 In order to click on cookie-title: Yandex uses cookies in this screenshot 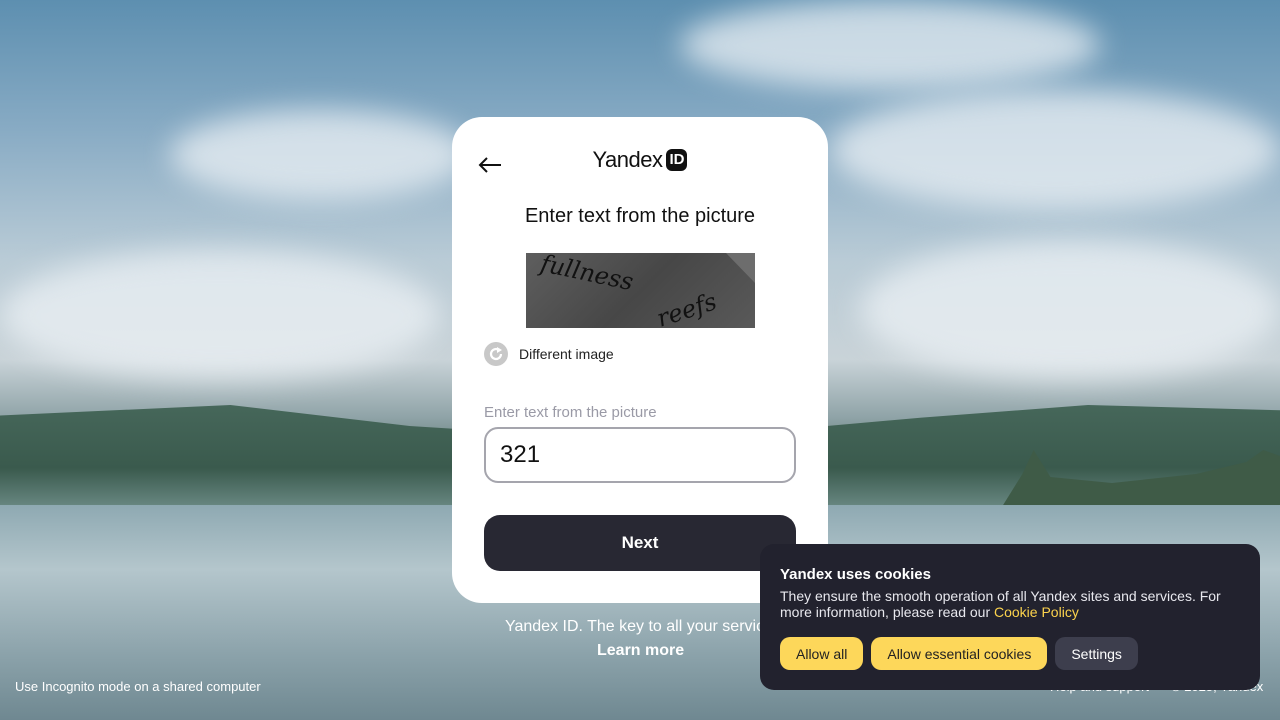, I will do `click(855, 574)`.